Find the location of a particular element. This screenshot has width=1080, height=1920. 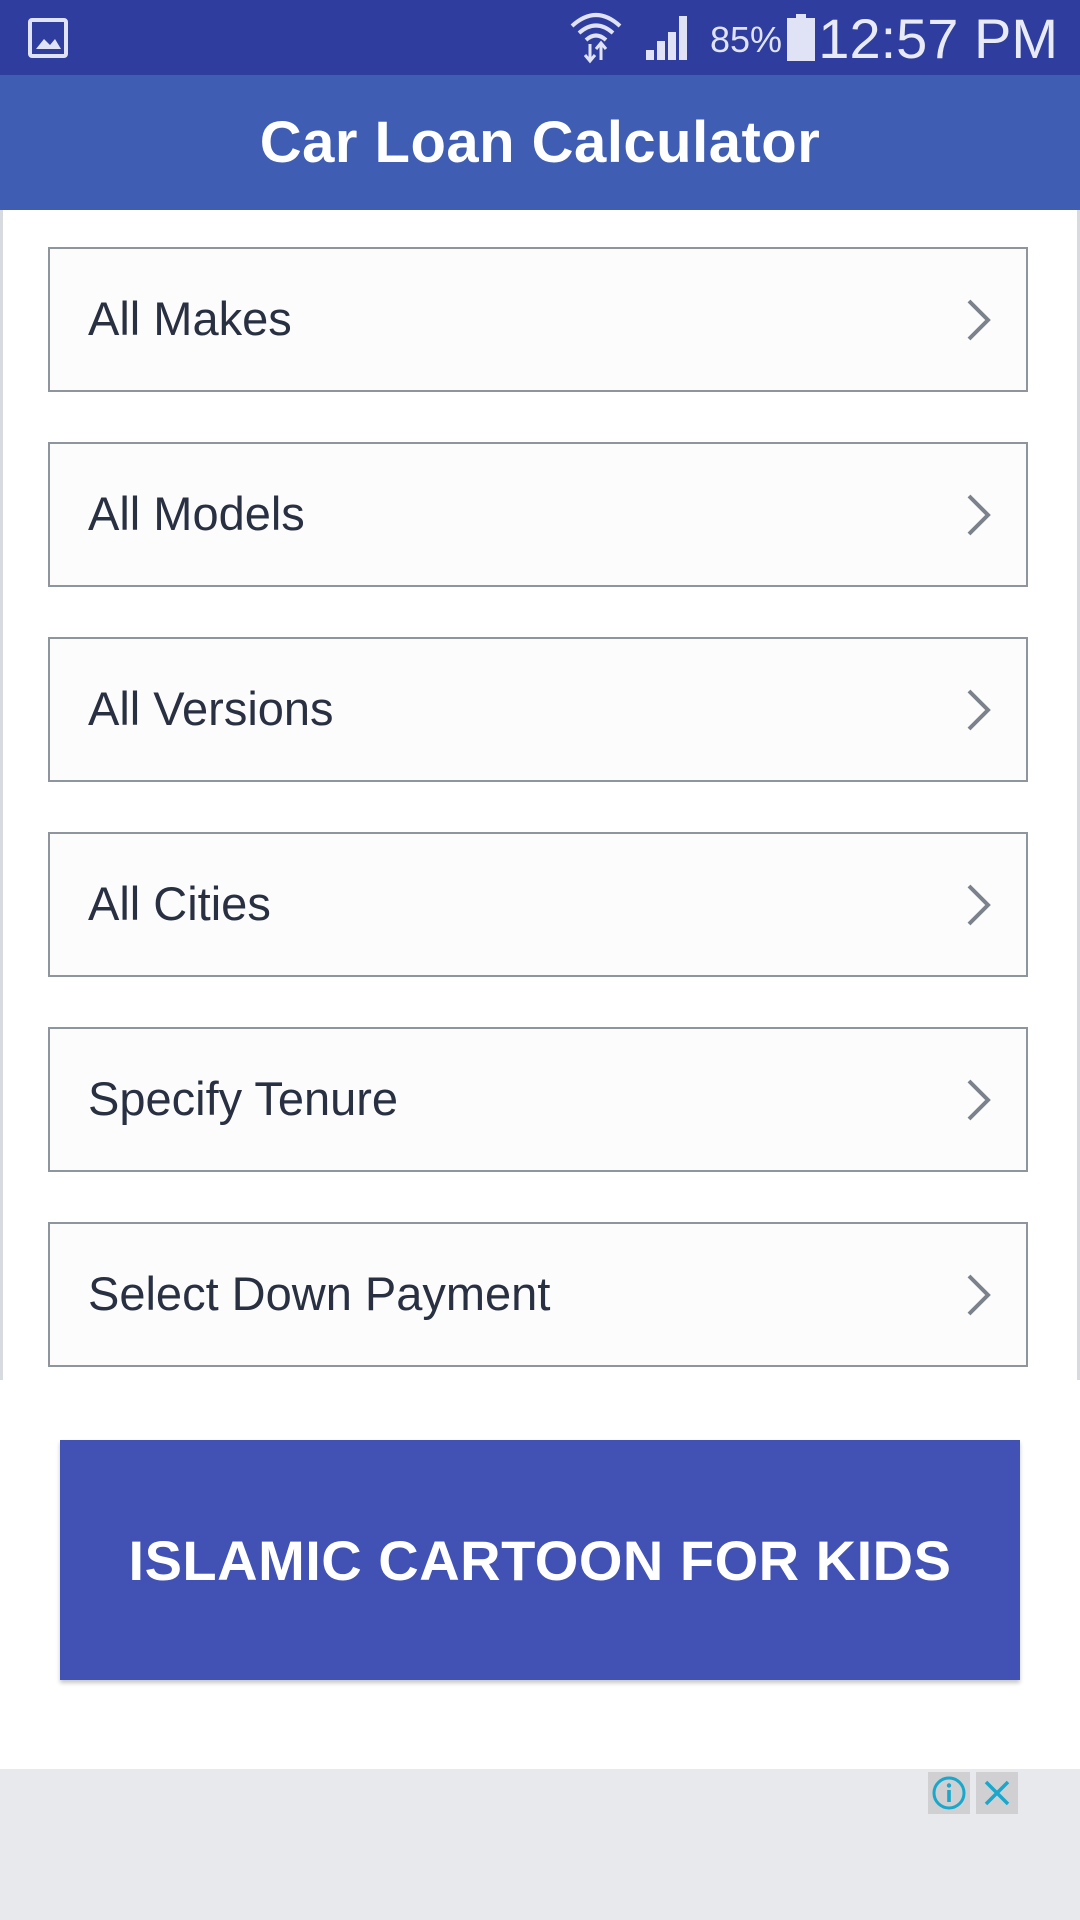

status-time: 12:57 PM is located at coordinates (938, 38).